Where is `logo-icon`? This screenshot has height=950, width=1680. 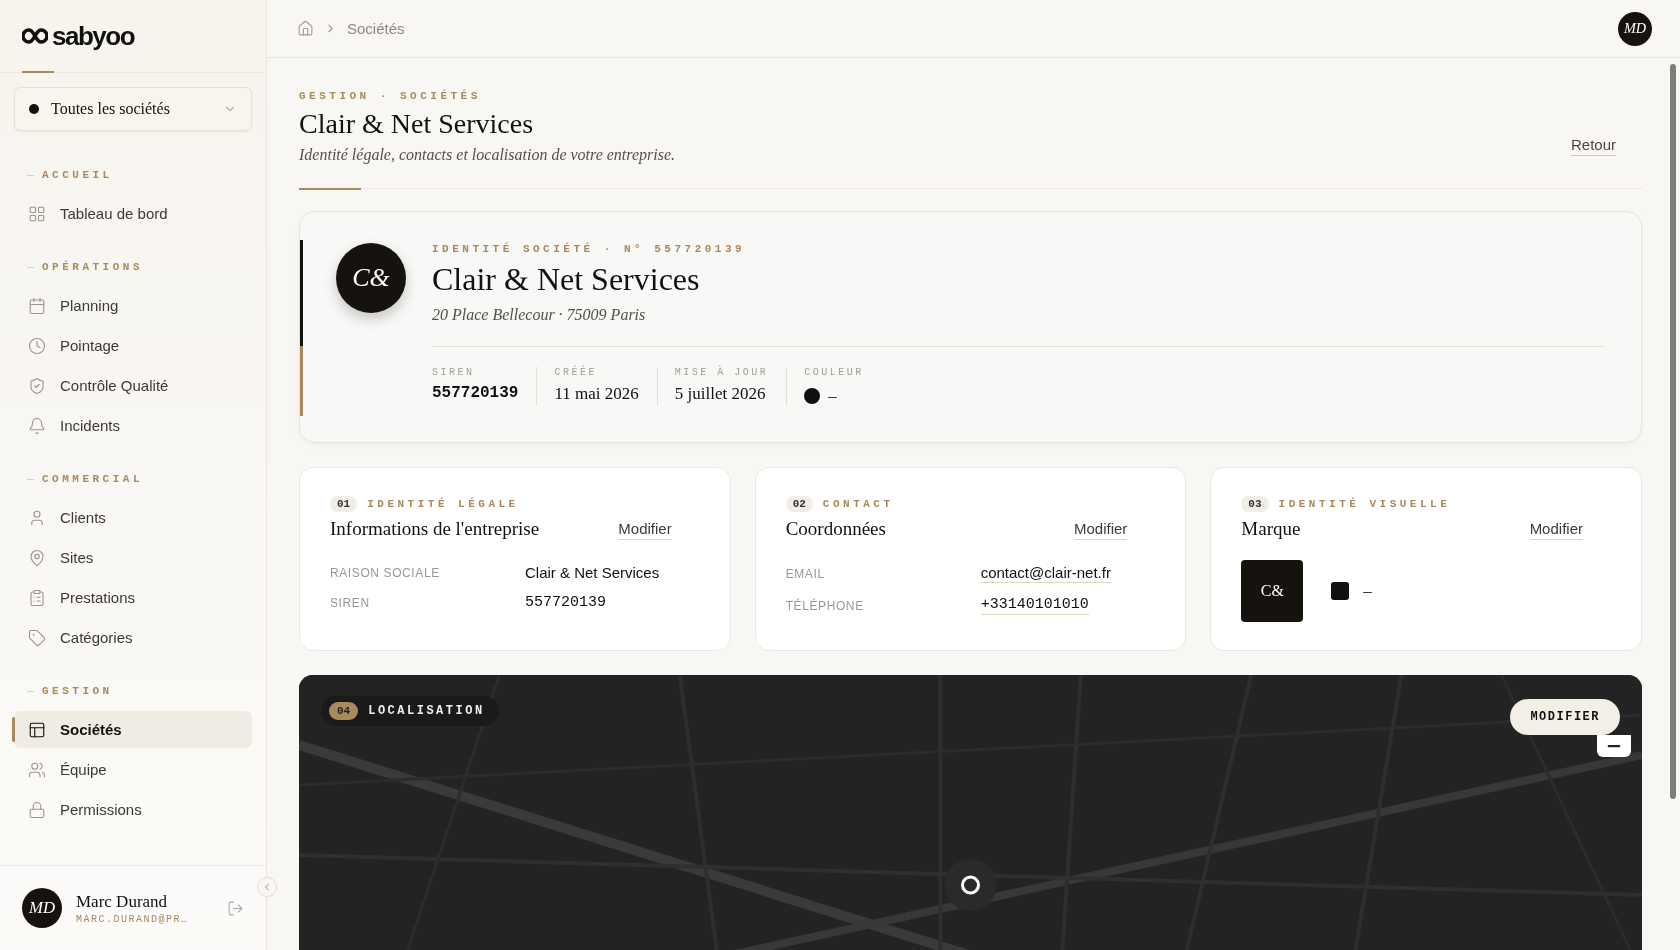 logo-icon is located at coordinates (35, 36).